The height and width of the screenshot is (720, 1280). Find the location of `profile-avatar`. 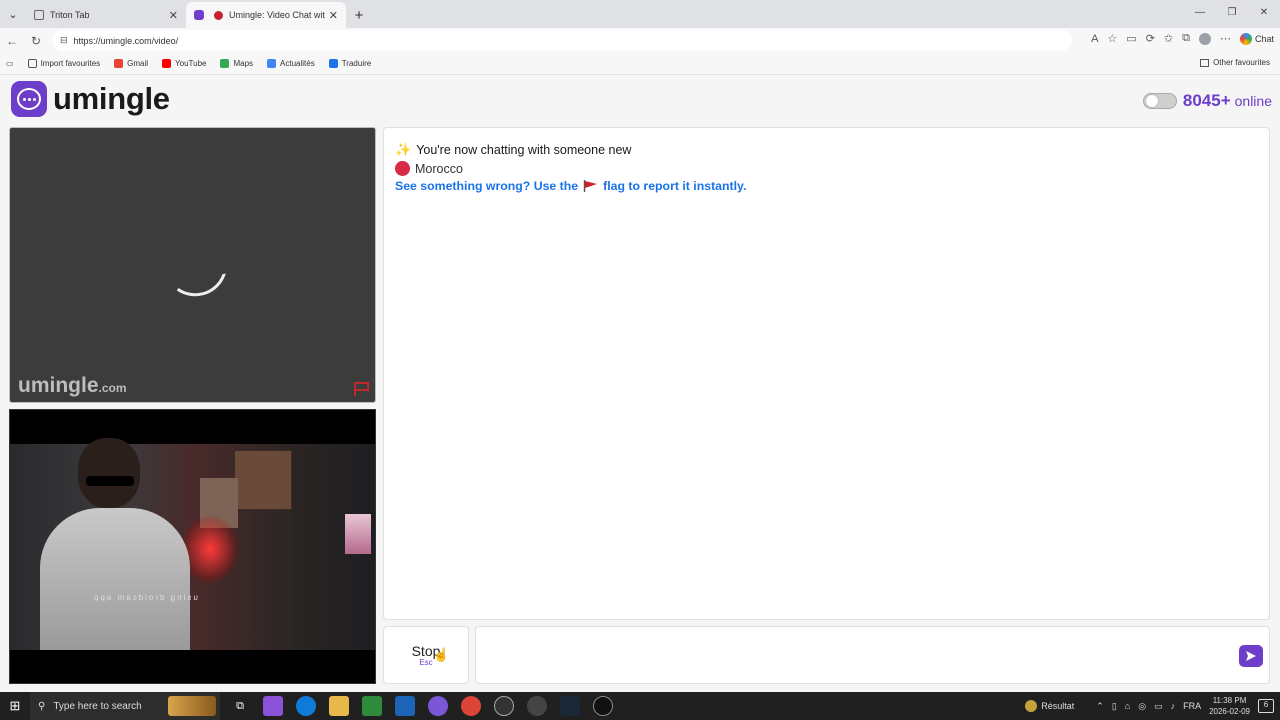

profile-avatar is located at coordinates (1204, 38).